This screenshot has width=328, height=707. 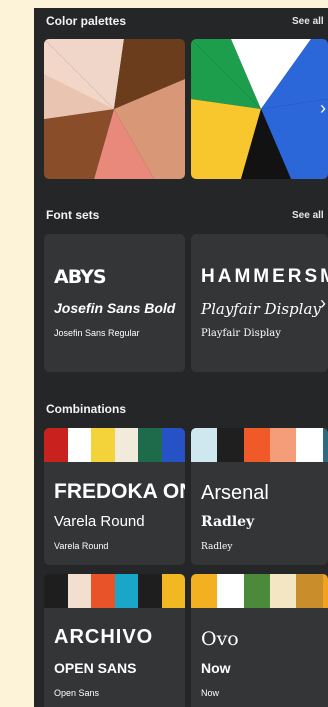 I want to click on combination-card-archivo: ARCHIVO OPEN SANS Open Sans, so click(x=114, y=640).